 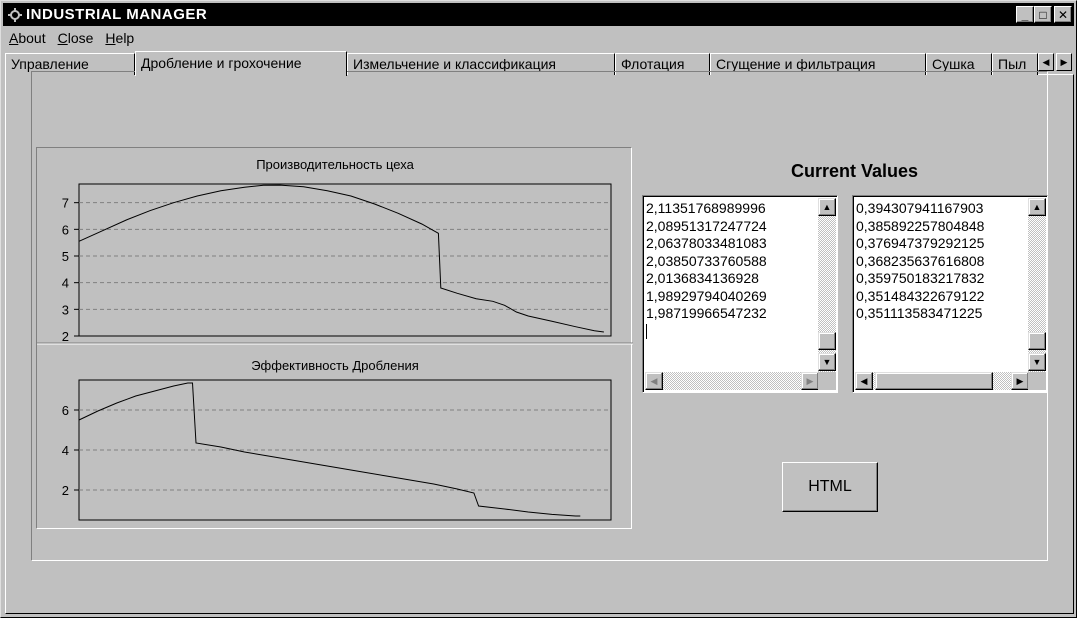 What do you see at coordinates (706, 314) in the screenshot?
I see `list-item: 1,98719966547232` at bounding box center [706, 314].